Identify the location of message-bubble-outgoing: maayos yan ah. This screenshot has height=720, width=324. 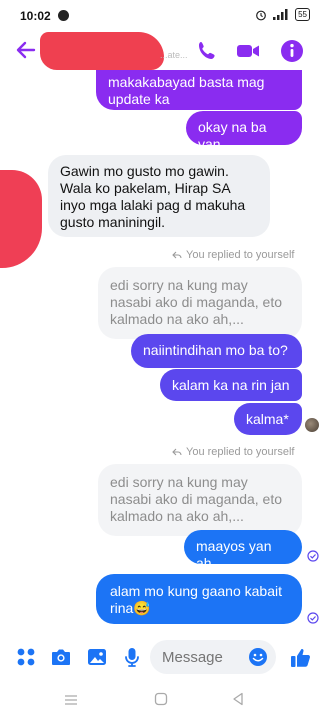
(243, 550).